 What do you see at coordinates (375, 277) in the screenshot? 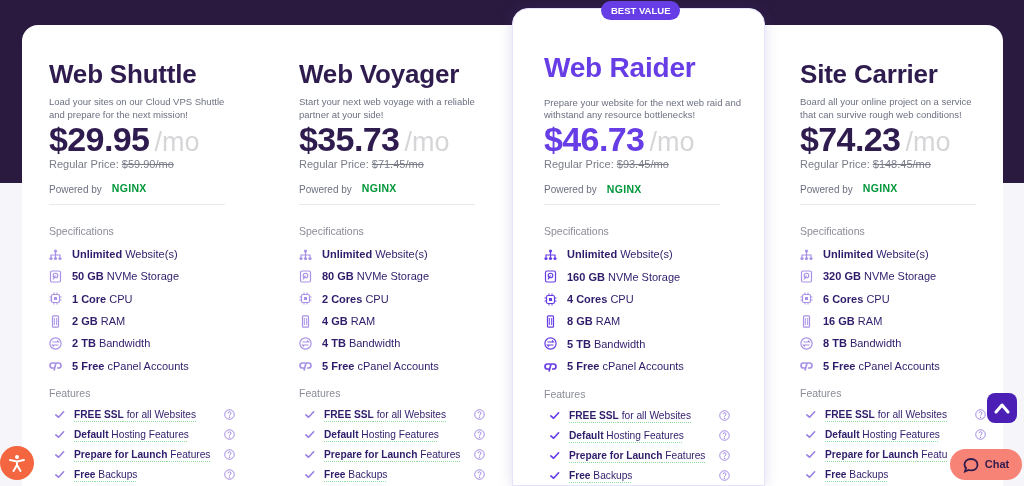
I see `spec-text: 80 GB NVMe Storage` at bounding box center [375, 277].